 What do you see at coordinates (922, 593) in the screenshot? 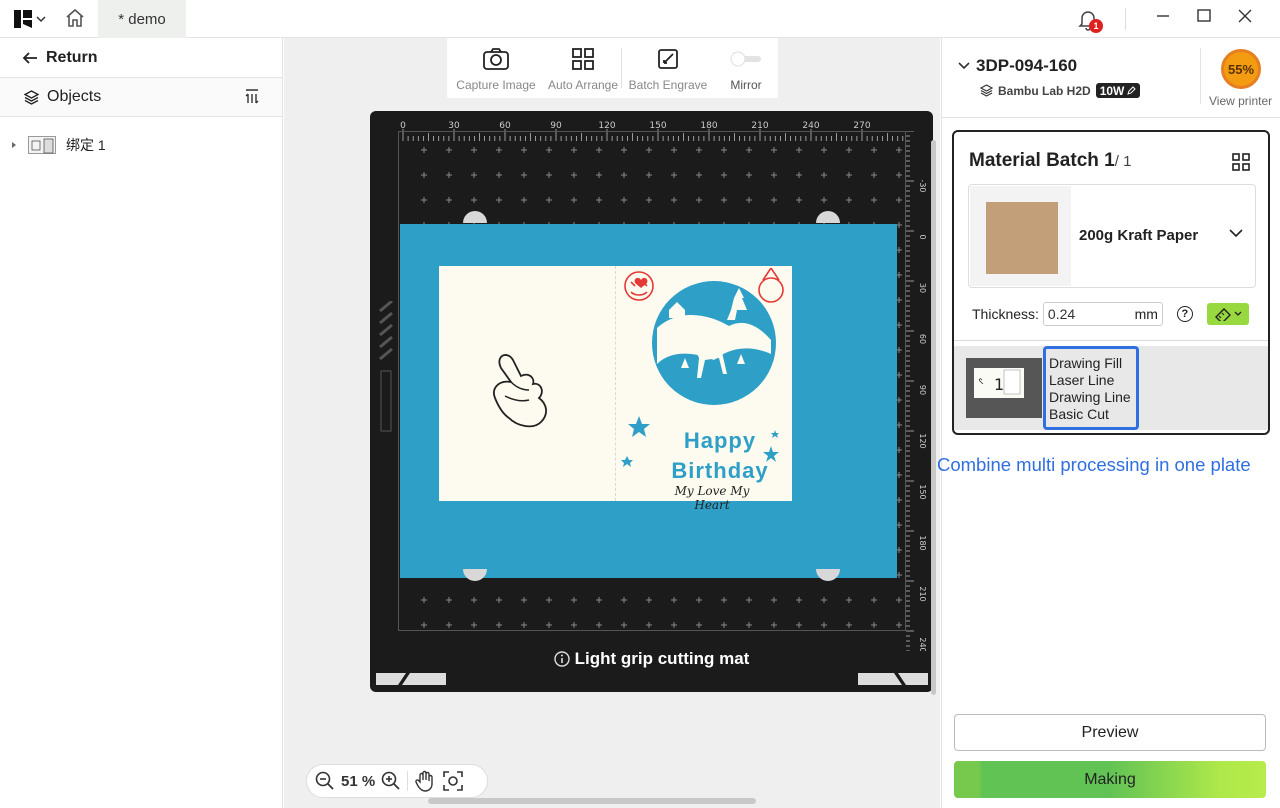
I see `ruler-tick-label: 210` at bounding box center [922, 593].